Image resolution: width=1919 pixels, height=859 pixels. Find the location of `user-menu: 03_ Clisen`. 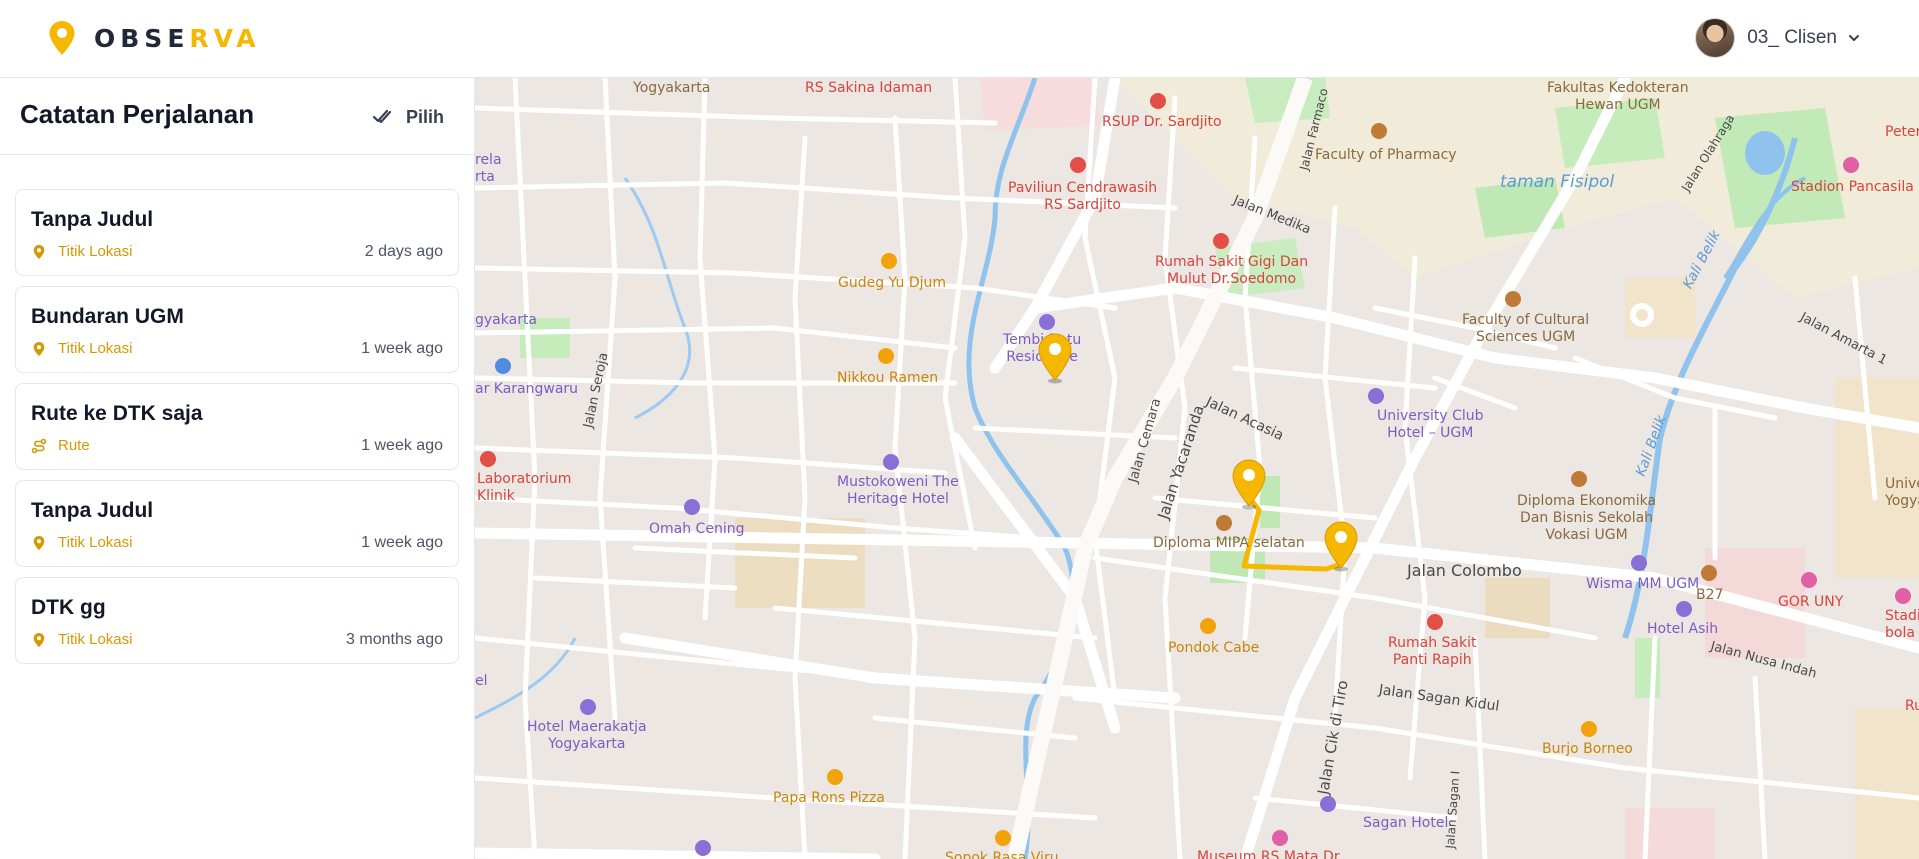

user-menu: 03_ Clisen is located at coordinates (1778, 38).